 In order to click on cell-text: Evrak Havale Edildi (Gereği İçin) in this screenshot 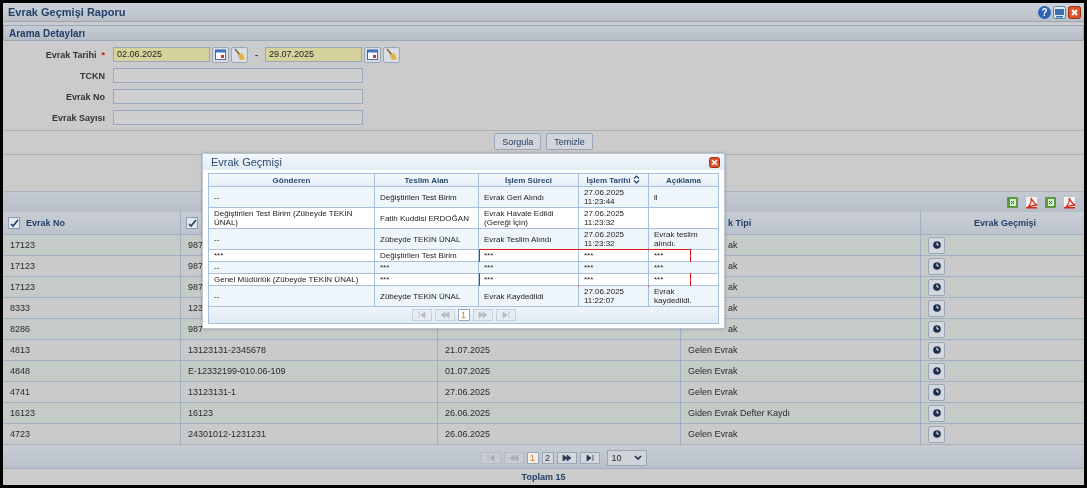, I will do `click(519, 218)`.